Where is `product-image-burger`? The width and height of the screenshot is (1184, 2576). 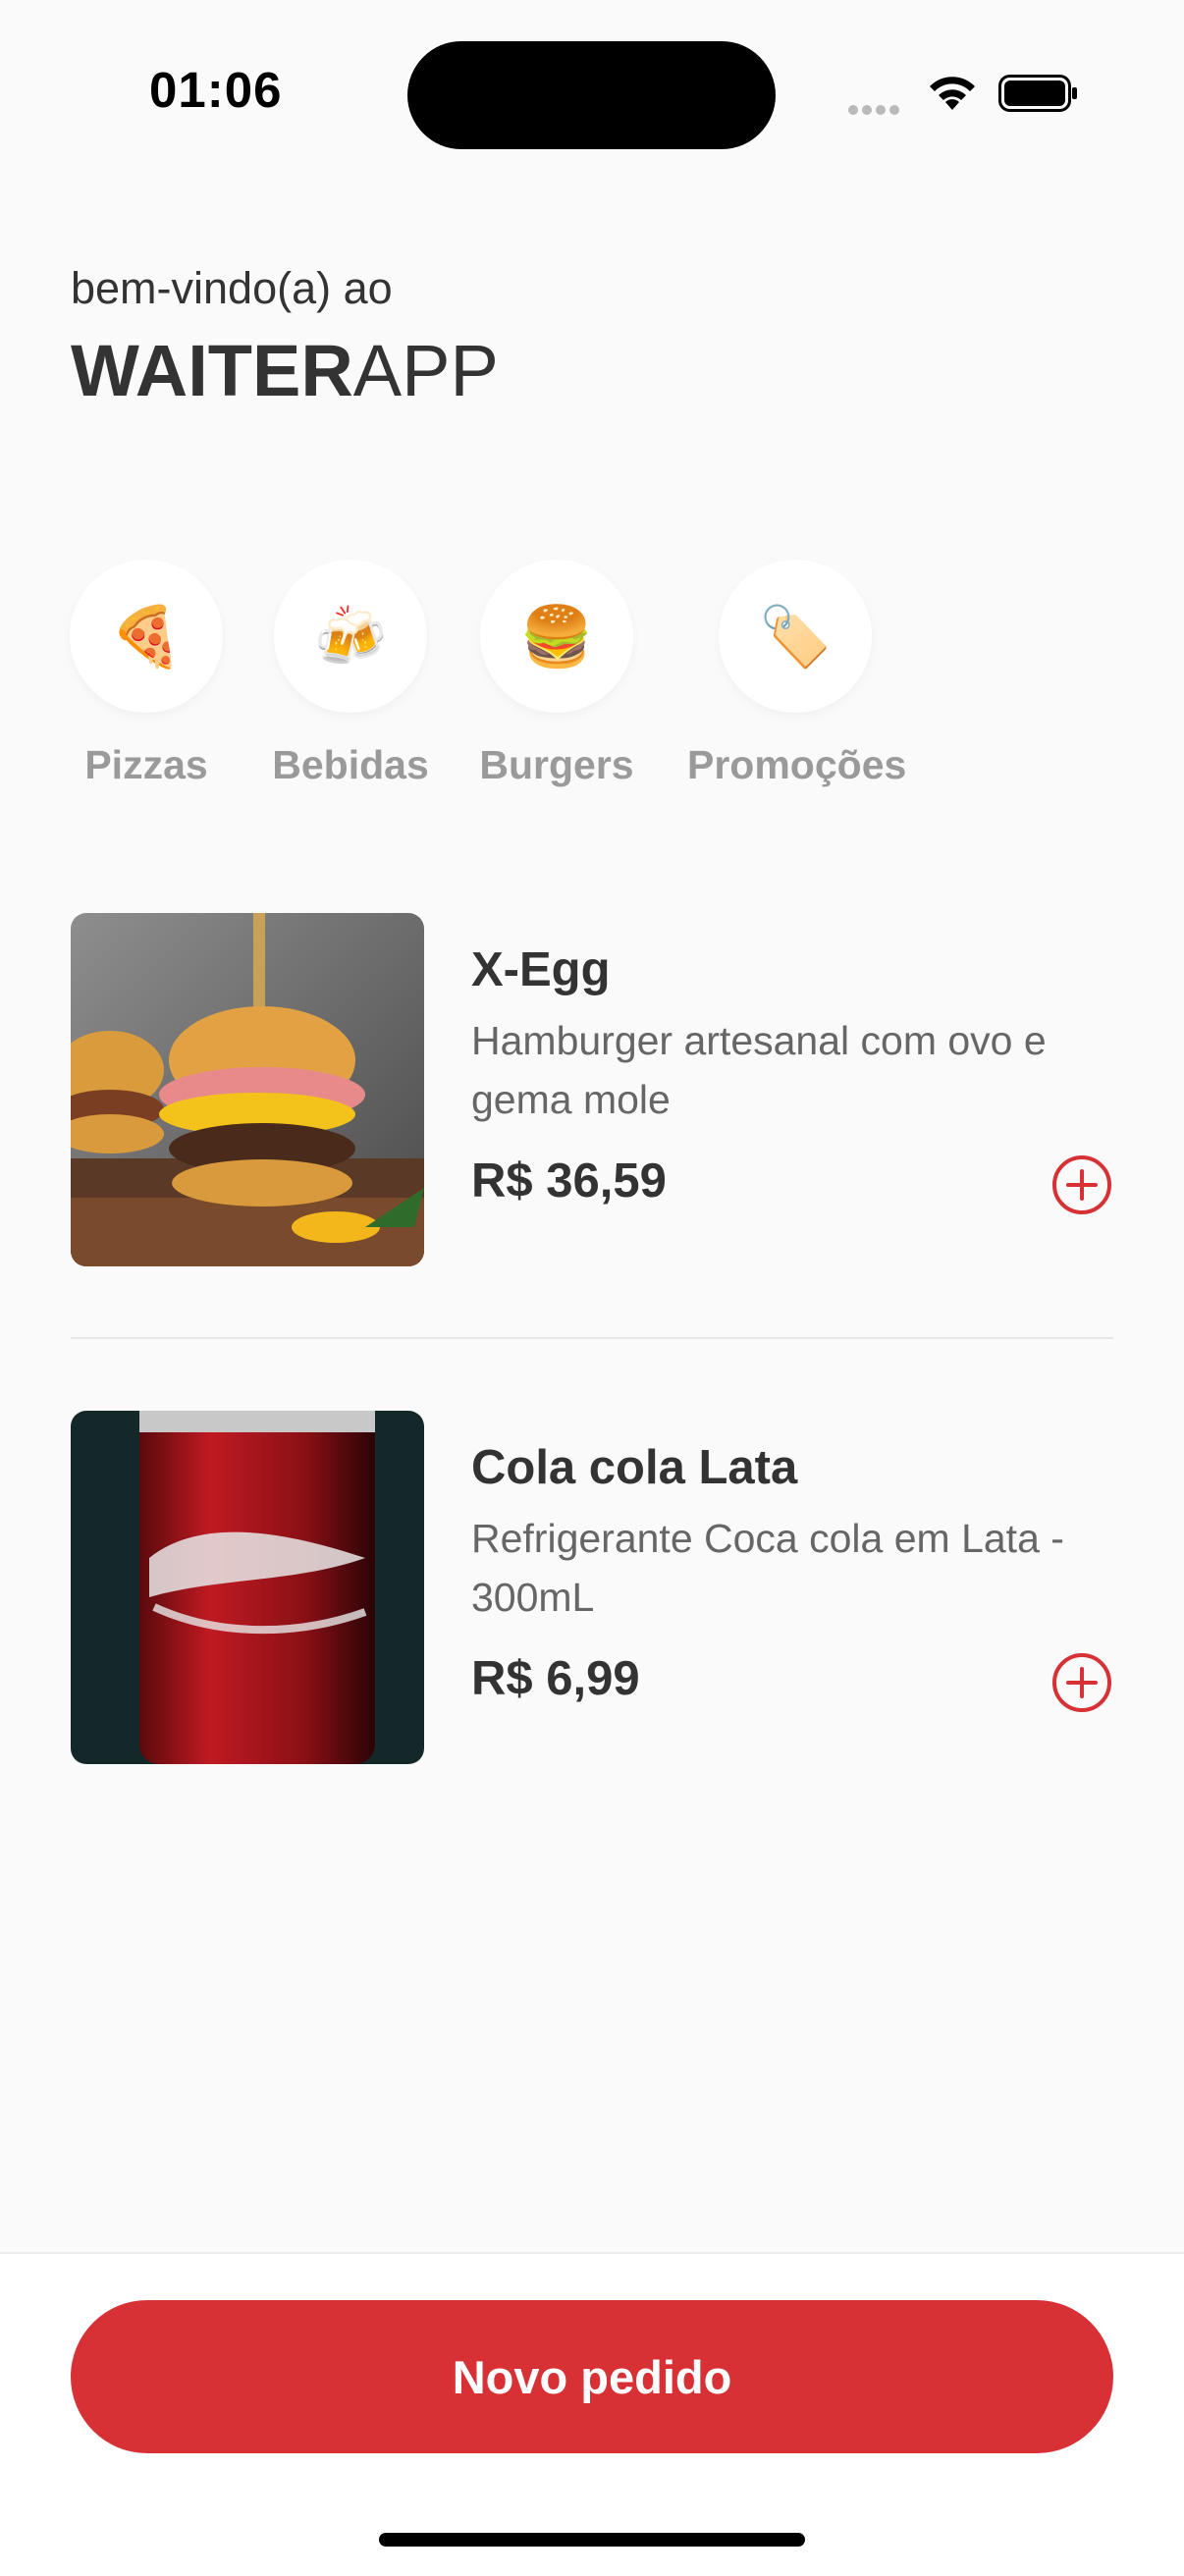 product-image-burger is located at coordinates (247, 1089).